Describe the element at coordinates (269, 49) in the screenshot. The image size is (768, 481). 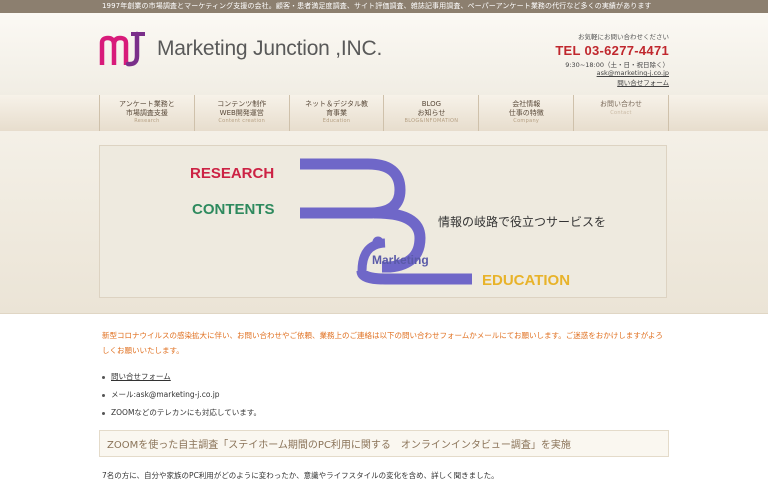
I see `company-name: Marketing Junction ,INC.` at that location.